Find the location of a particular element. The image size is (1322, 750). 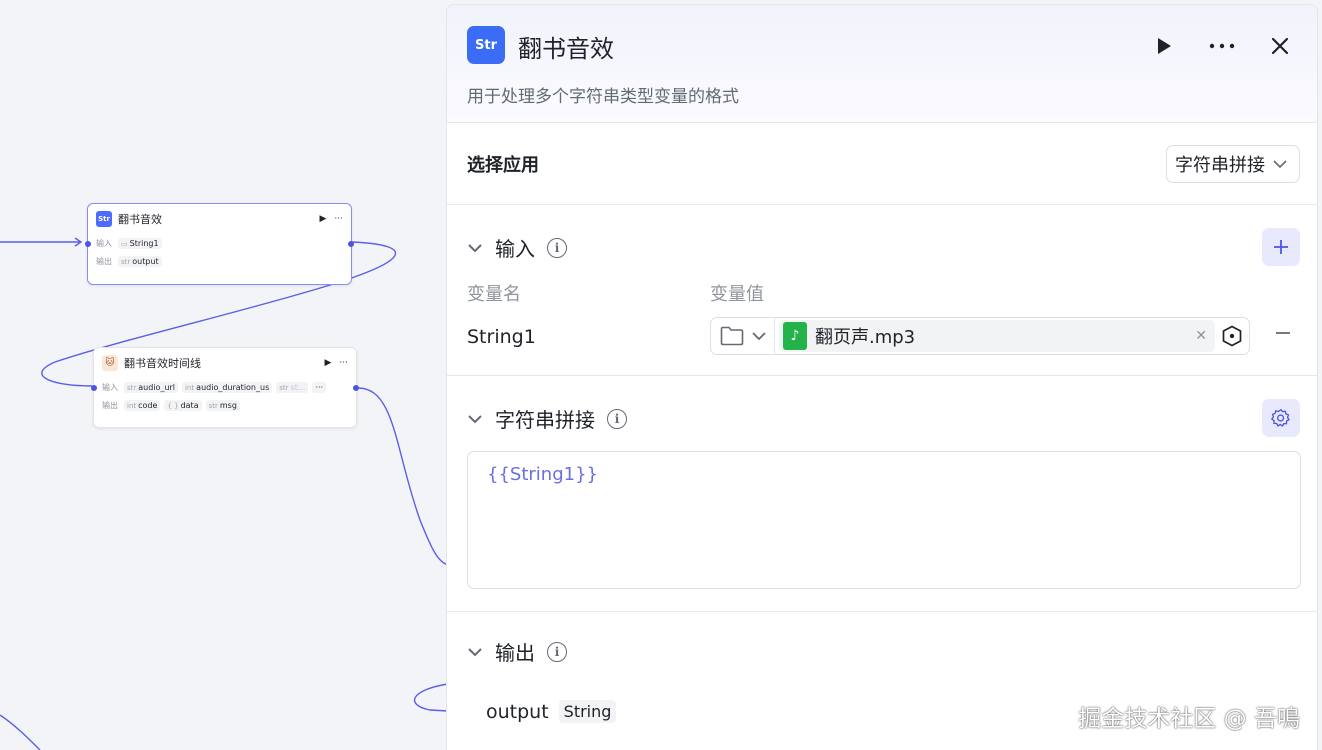

input-tag: str audio_url is located at coordinates (151, 387).